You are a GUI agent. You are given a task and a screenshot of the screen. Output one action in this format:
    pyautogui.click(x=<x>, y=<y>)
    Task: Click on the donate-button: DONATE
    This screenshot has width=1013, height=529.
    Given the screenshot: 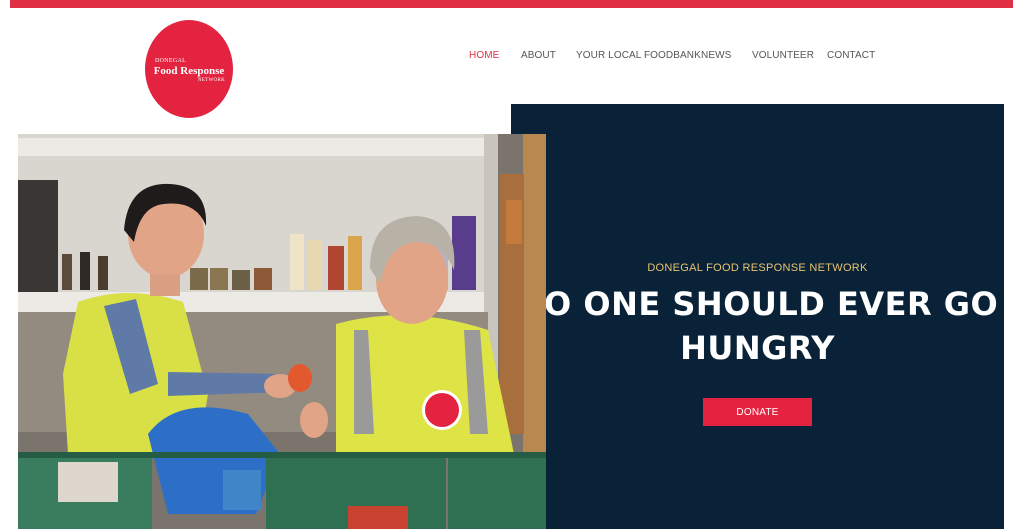 What is the action you would take?
    pyautogui.click(x=757, y=412)
    